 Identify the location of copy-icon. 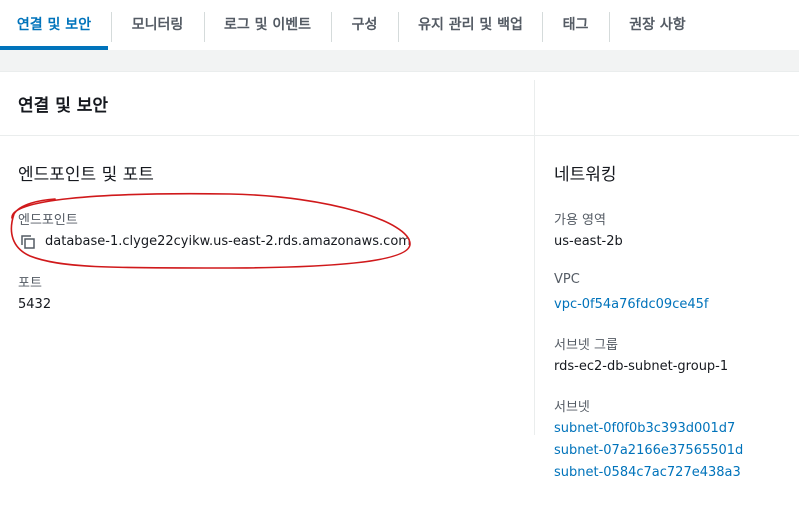
(28, 242).